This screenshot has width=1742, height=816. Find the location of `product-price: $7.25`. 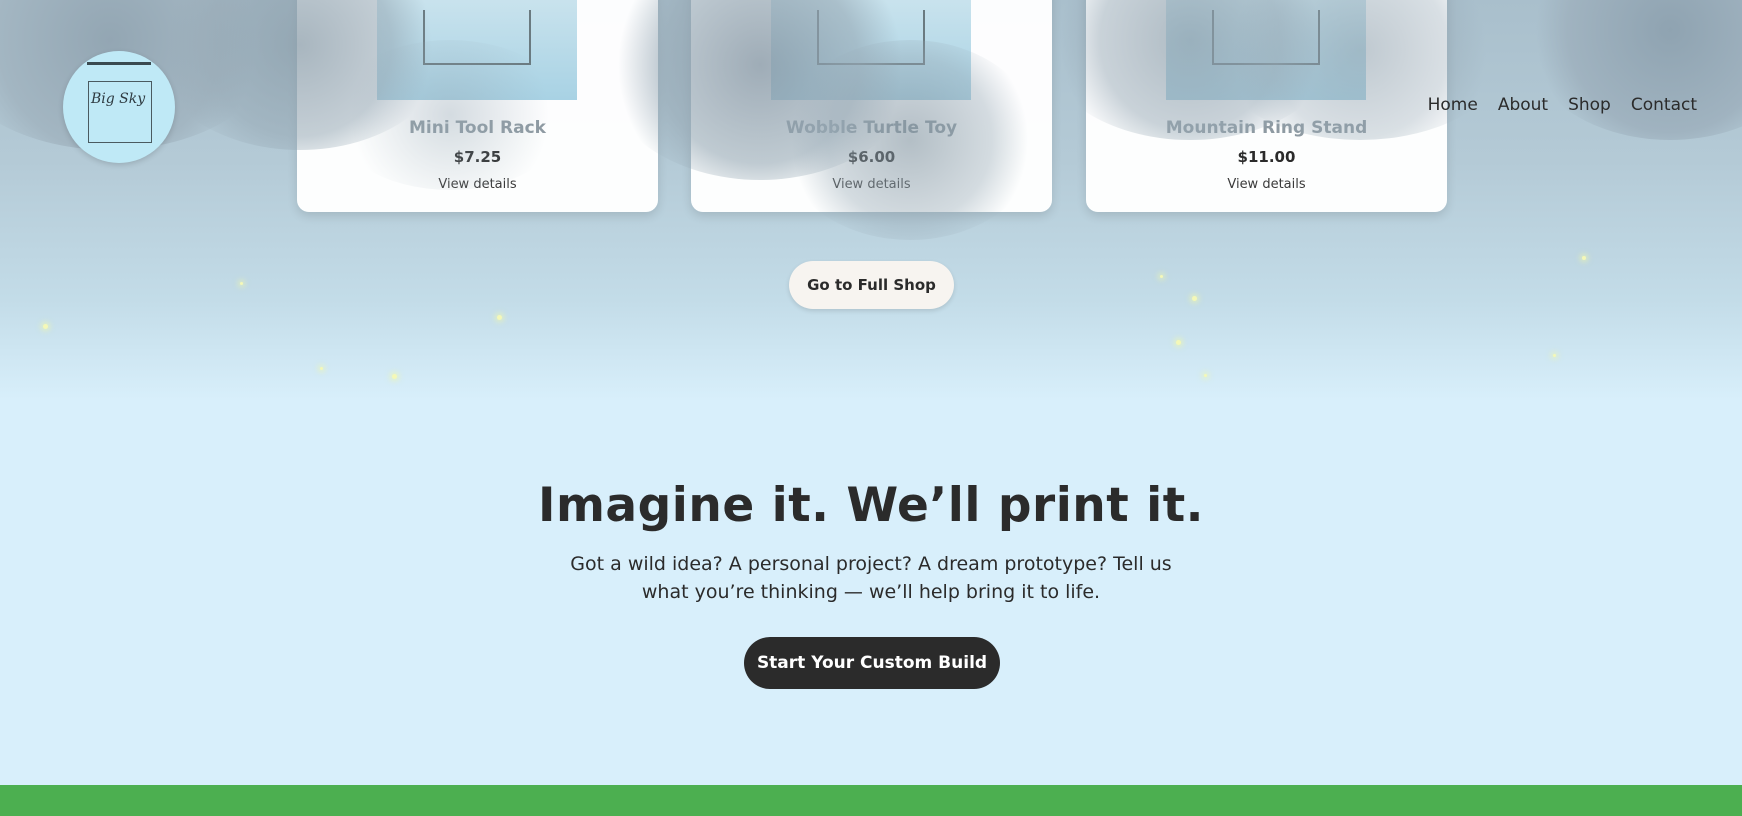

product-price: $7.25 is located at coordinates (477, 157).